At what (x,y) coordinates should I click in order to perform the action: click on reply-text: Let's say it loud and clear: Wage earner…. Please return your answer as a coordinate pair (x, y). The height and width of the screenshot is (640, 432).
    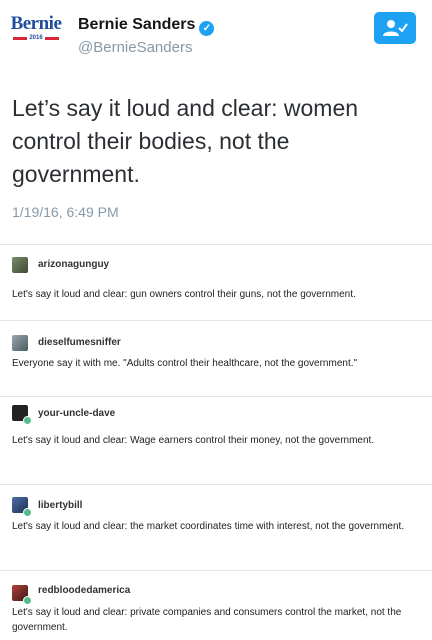
    Looking at the image, I should click on (193, 440).